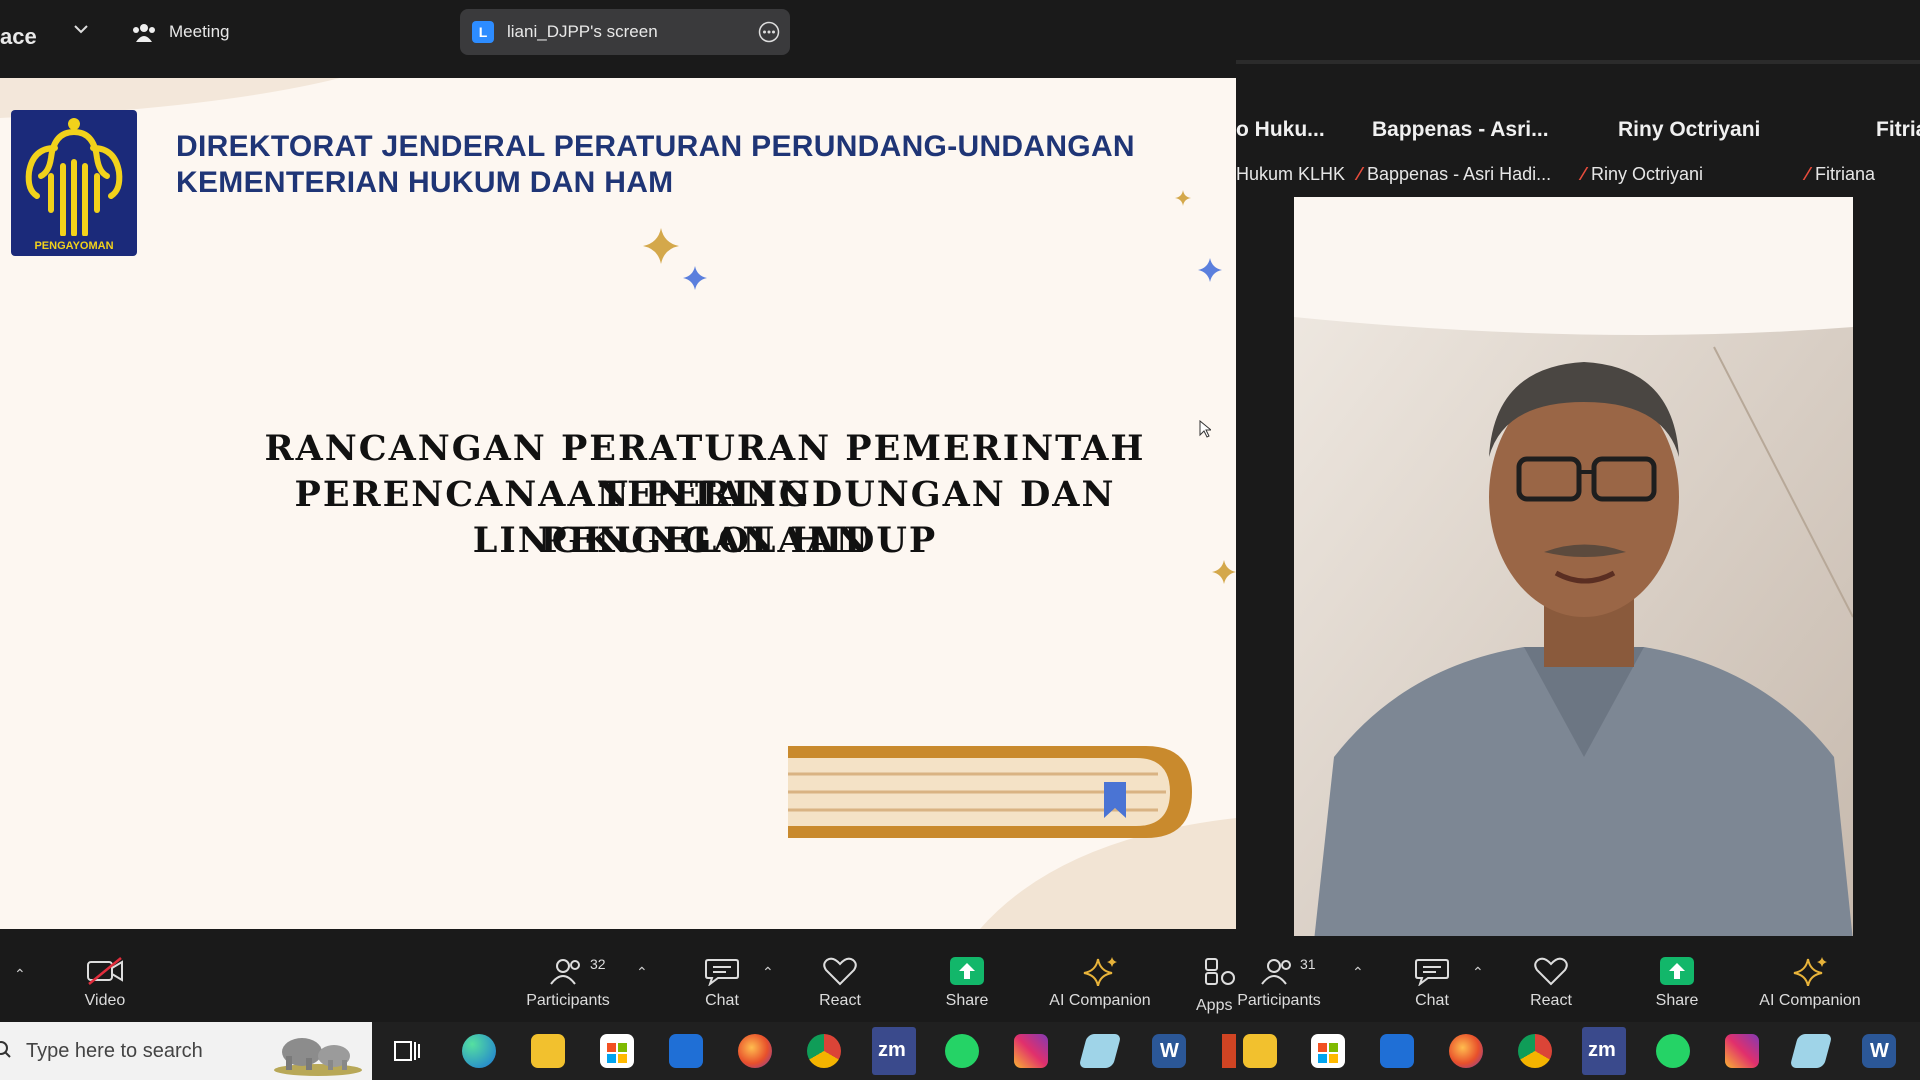  I want to click on task-view-icon, so click(407, 1051).